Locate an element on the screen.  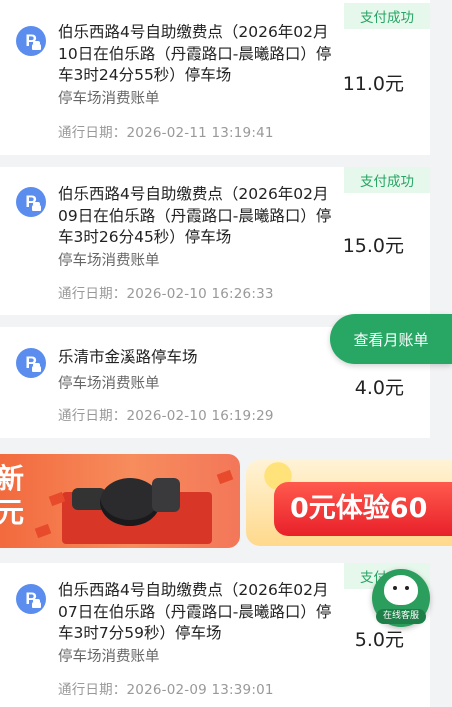
bill-amount: 15.0元 is located at coordinates (373, 246).